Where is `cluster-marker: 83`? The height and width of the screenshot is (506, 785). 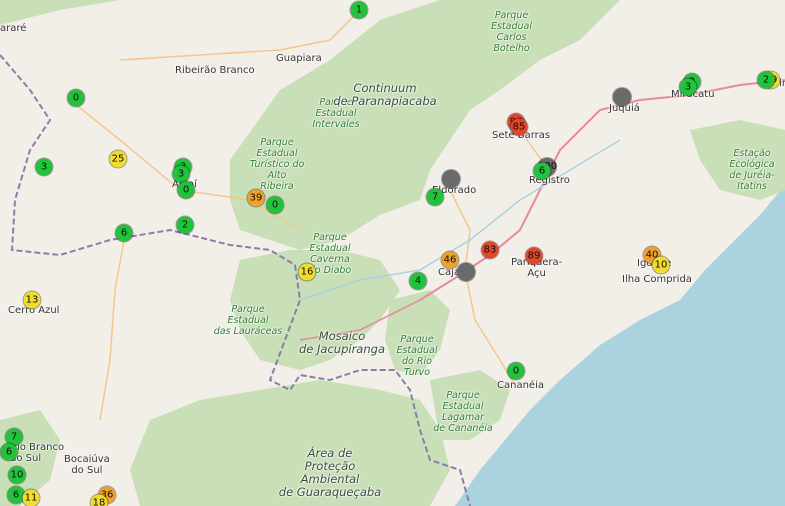
cluster-marker: 83 is located at coordinates (490, 250).